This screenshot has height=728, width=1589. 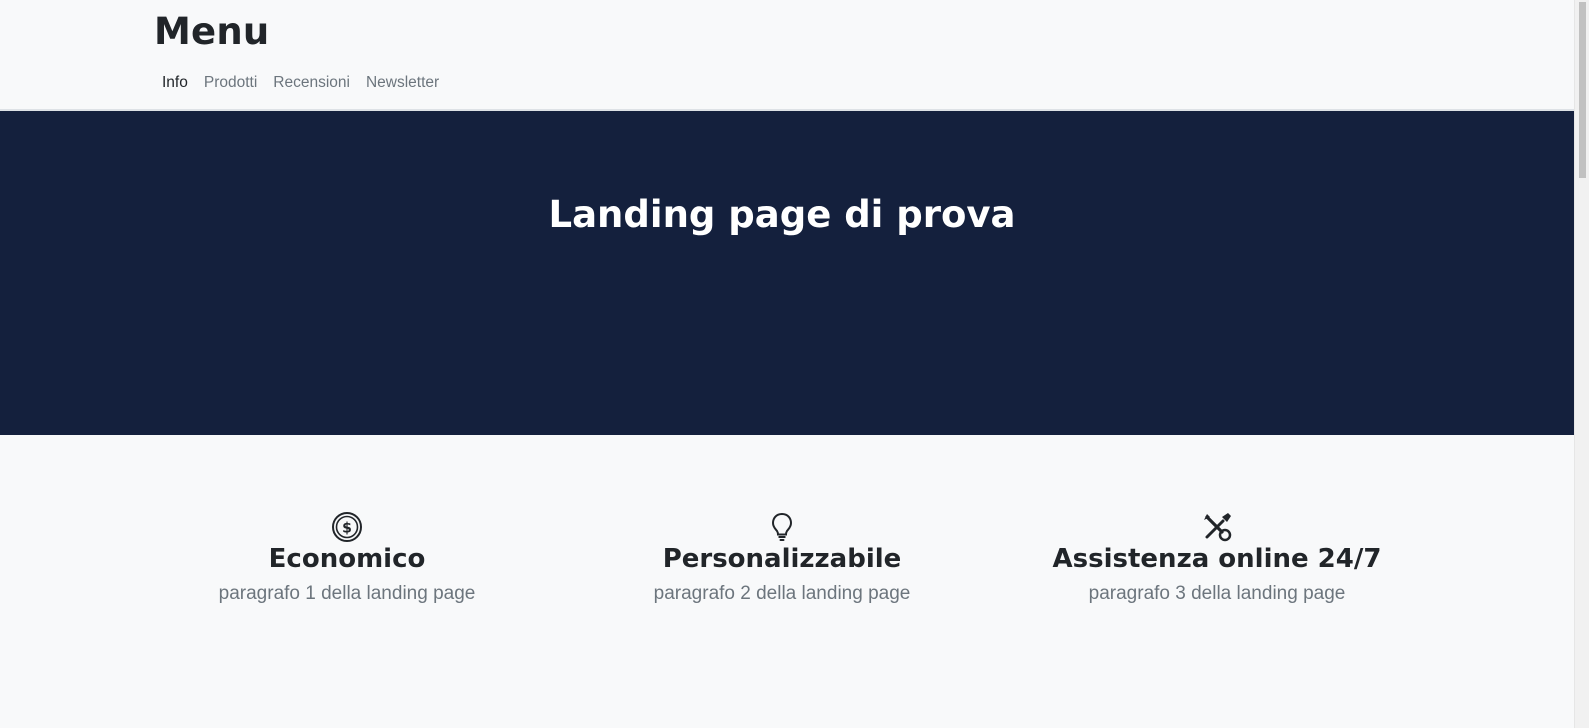 What do you see at coordinates (402, 83) in the screenshot?
I see `nav-item-newsletter: Newsletter` at bounding box center [402, 83].